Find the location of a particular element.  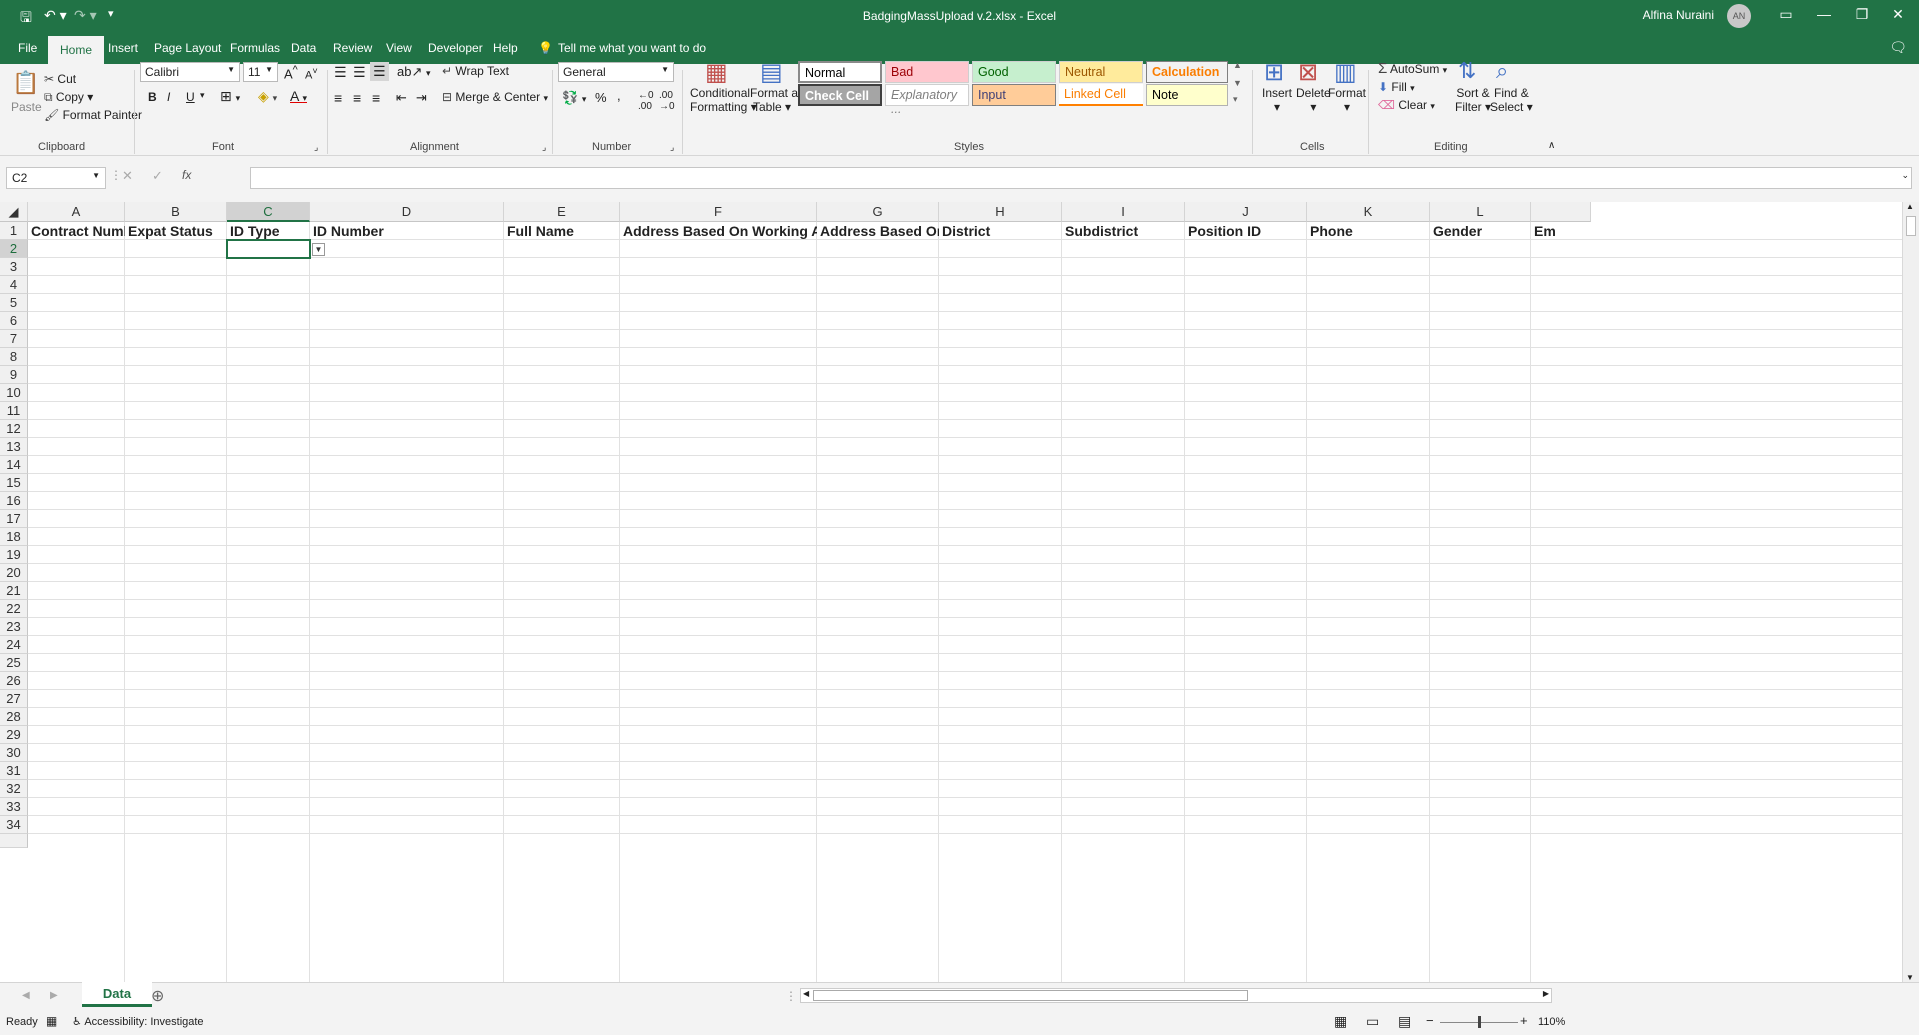

cancel-entry-icon: ✕ is located at coordinates (127, 176).